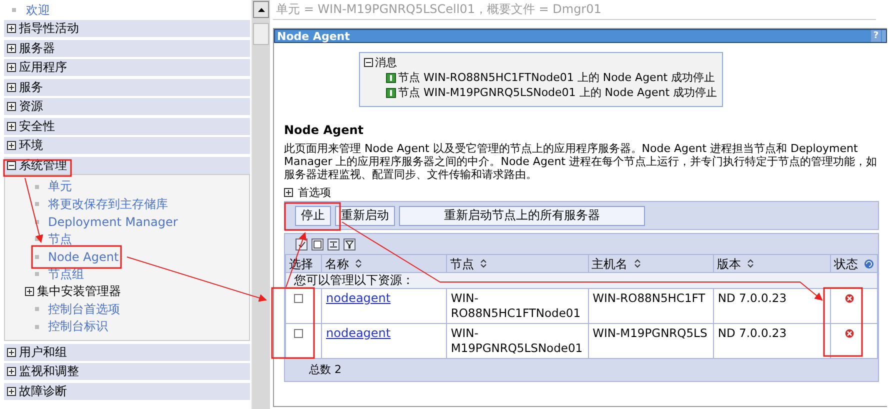 The image size is (889, 409). What do you see at coordinates (43, 352) in the screenshot?
I see `nav-category: 用户和组` at bounding box center [43, 352].